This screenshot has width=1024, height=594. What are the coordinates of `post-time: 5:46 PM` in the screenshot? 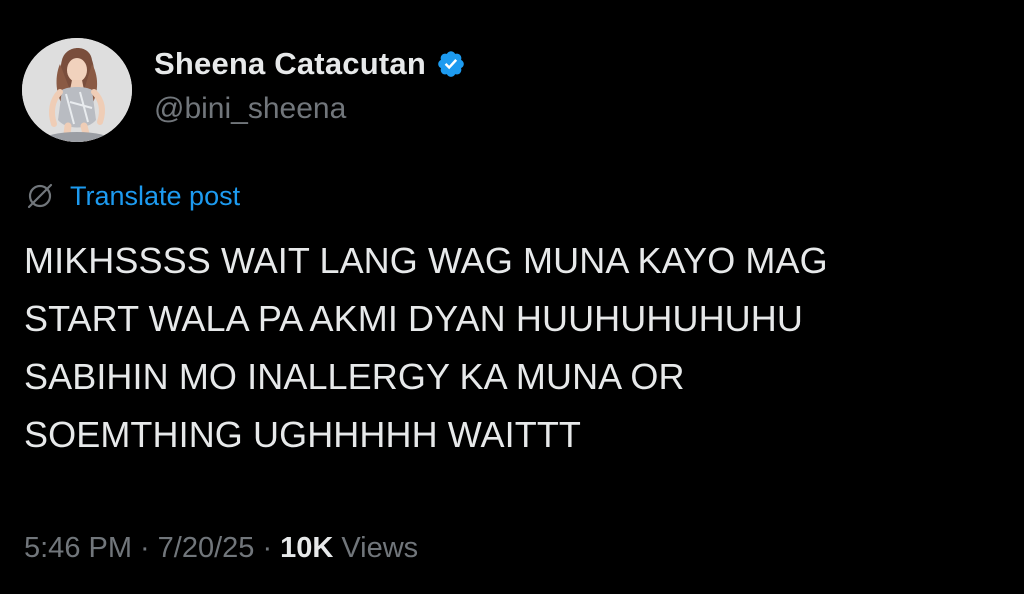 It's located at (78, 548).